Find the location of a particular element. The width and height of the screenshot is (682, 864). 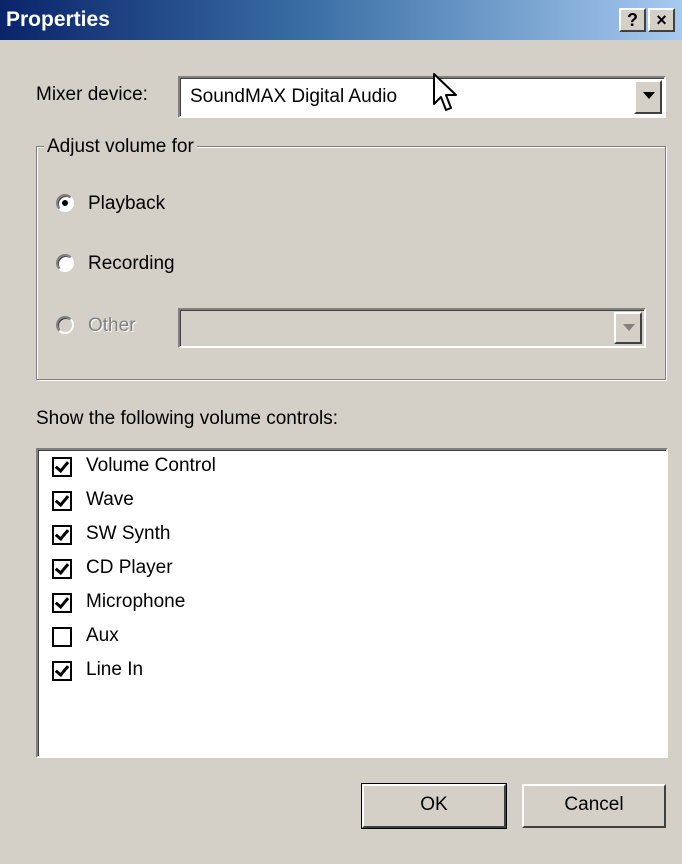

other-device-select is located at coordinates (412, 328).